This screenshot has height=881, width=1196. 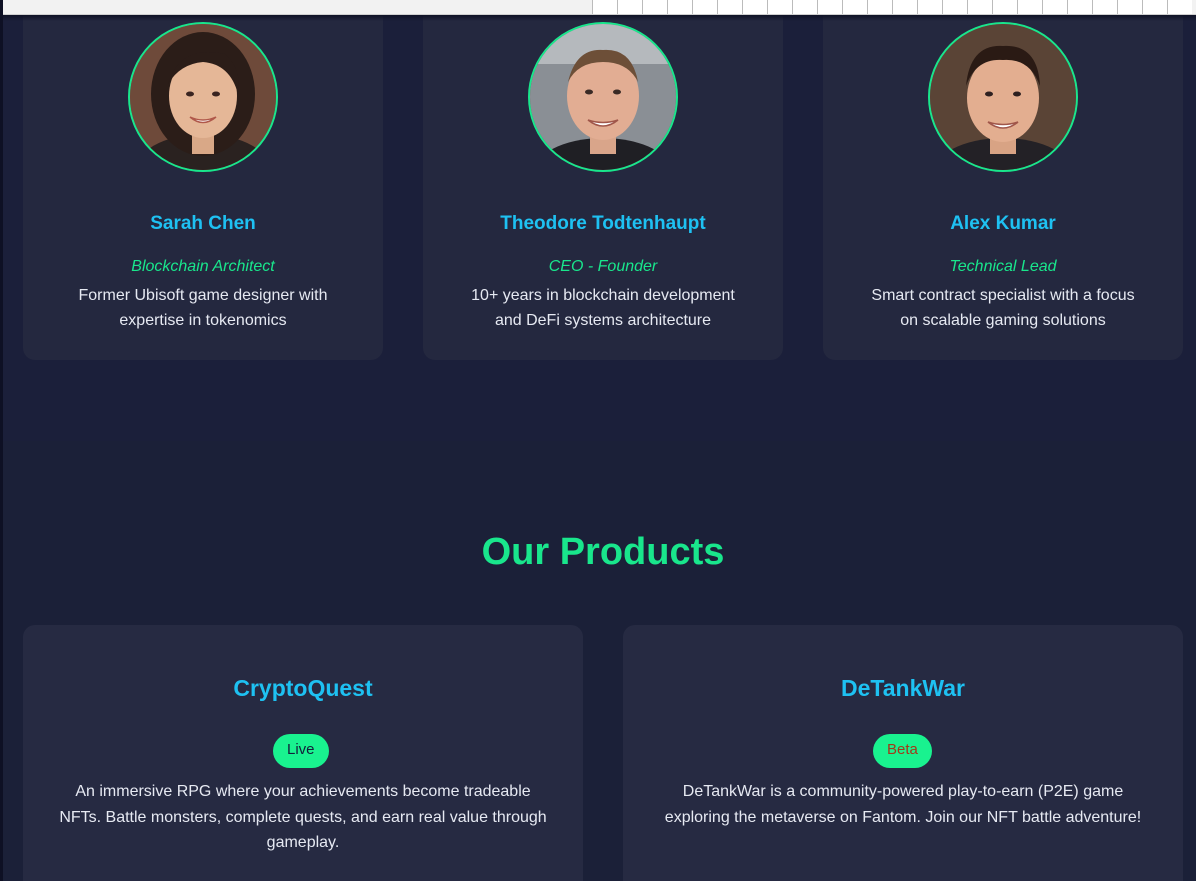 What do you see at coordinates (603, 552) in the screenshot?
I see `section-title: Our Products` at bounding box center [603, 552].